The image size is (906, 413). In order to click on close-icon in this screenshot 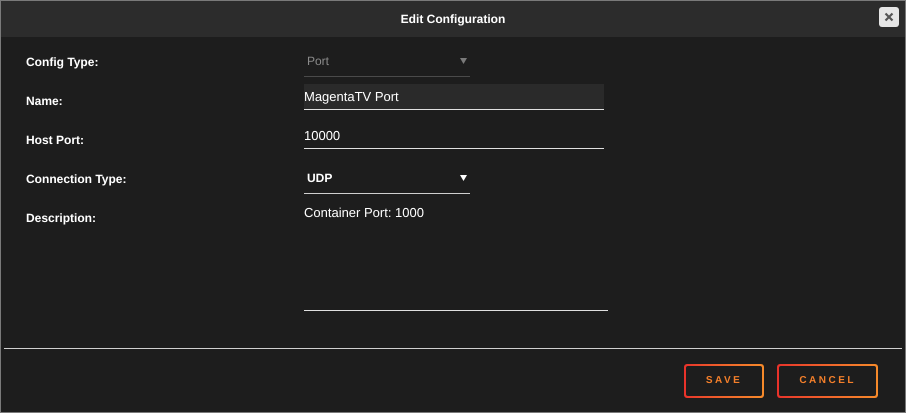, I will do `click(889, 17)`.